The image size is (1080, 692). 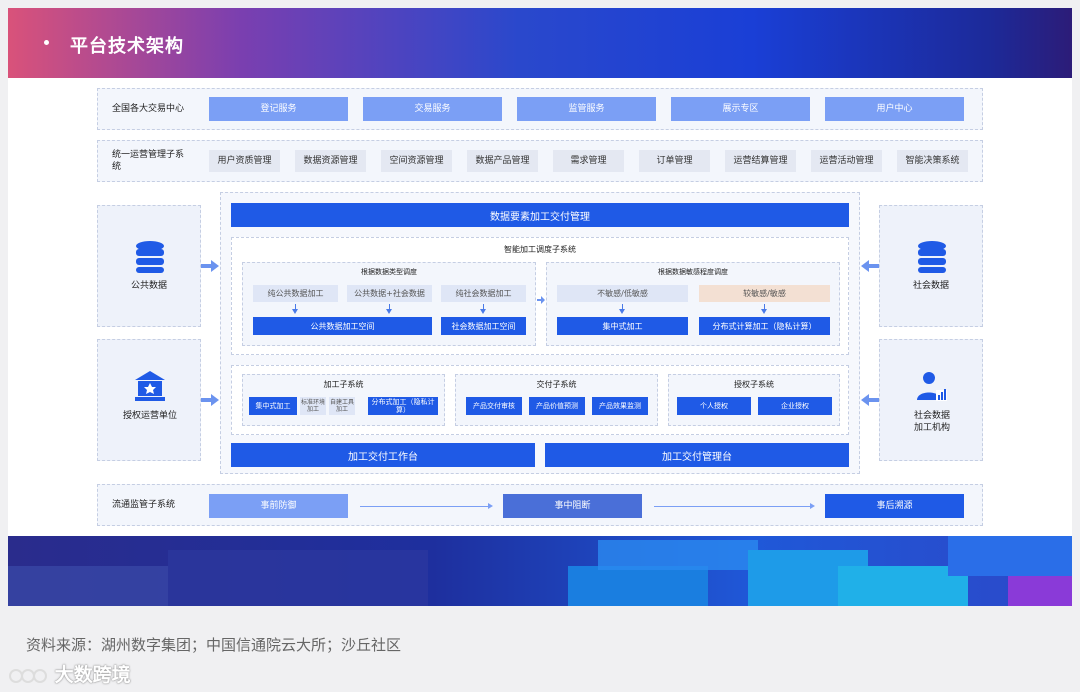 I want to click on processing-item: 集中式加工, so click(x=273, y=406).